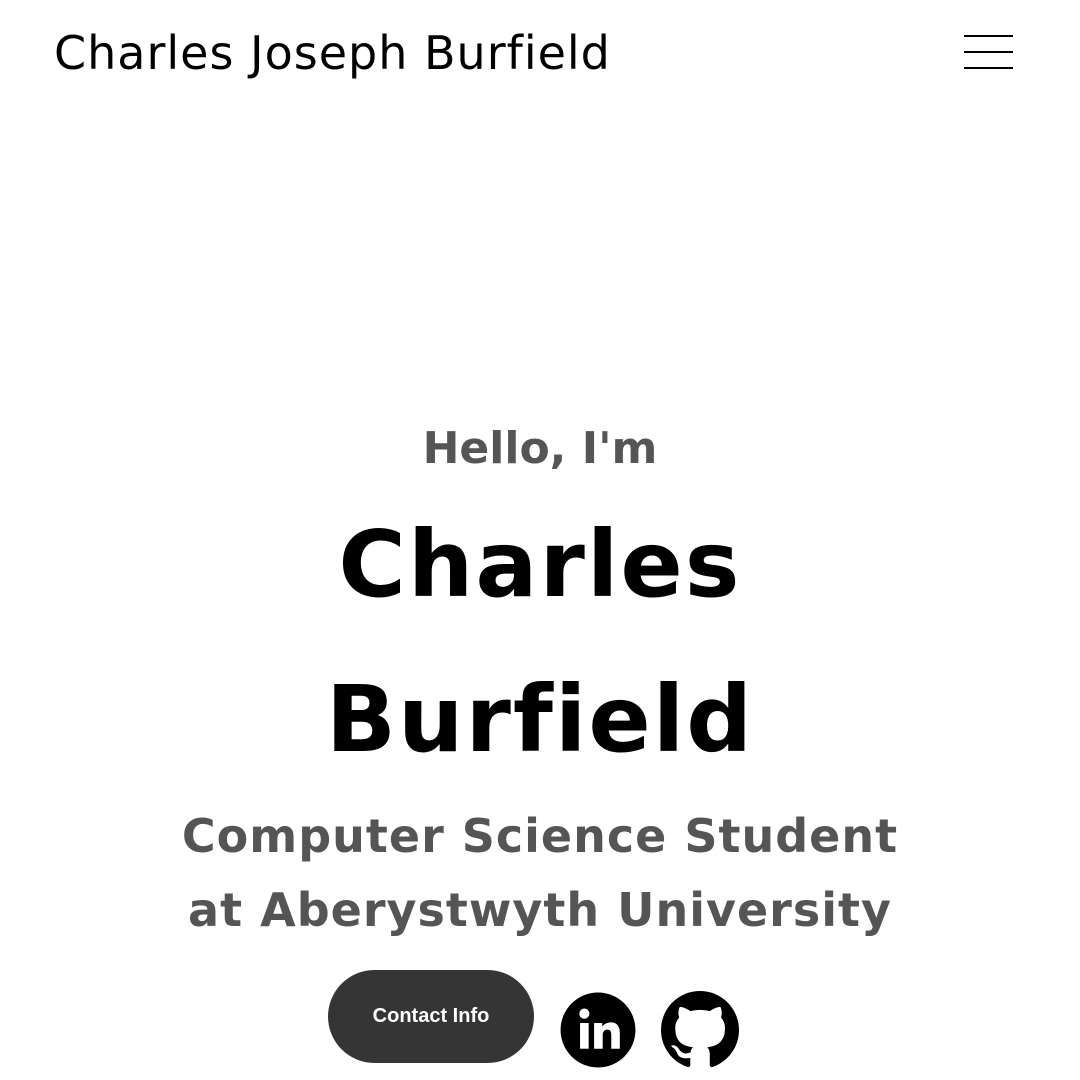  Describe the element at coordinates (540, 564) in the screenshot. I see `hero-name-first: Charles` at that location.